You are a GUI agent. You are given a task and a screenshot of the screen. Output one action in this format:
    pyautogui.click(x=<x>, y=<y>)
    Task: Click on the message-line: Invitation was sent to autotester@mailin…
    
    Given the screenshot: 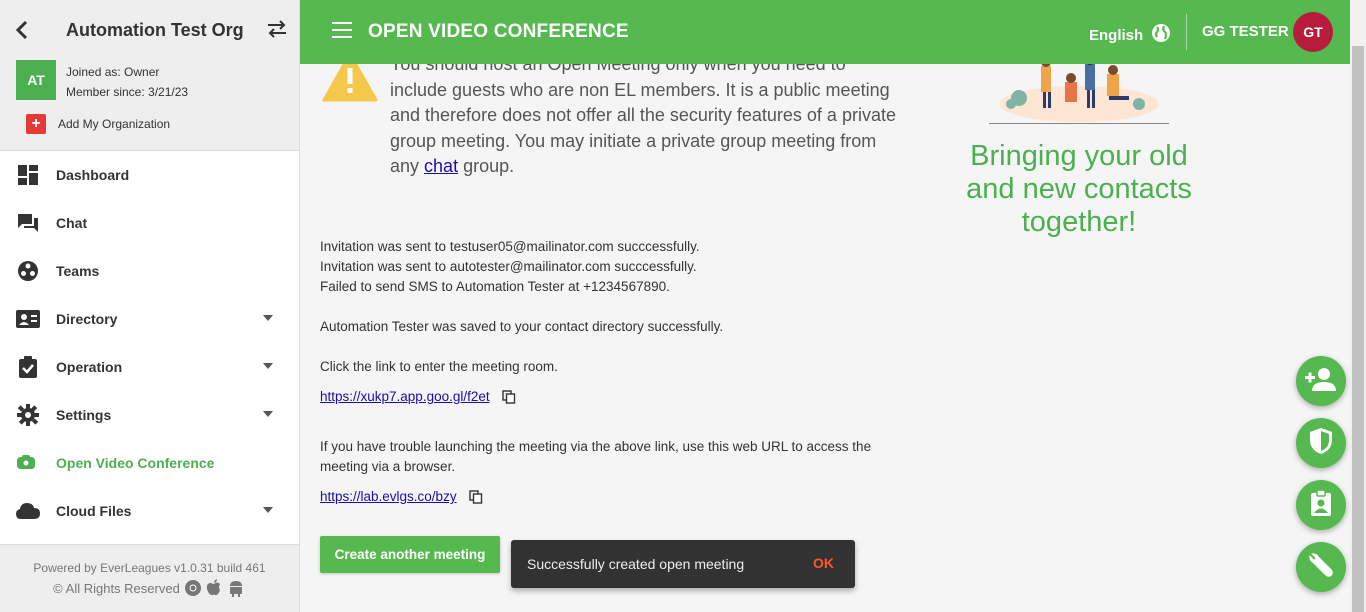 What is the action you would take?
    pyautogui.click(x=508, y=266)
    